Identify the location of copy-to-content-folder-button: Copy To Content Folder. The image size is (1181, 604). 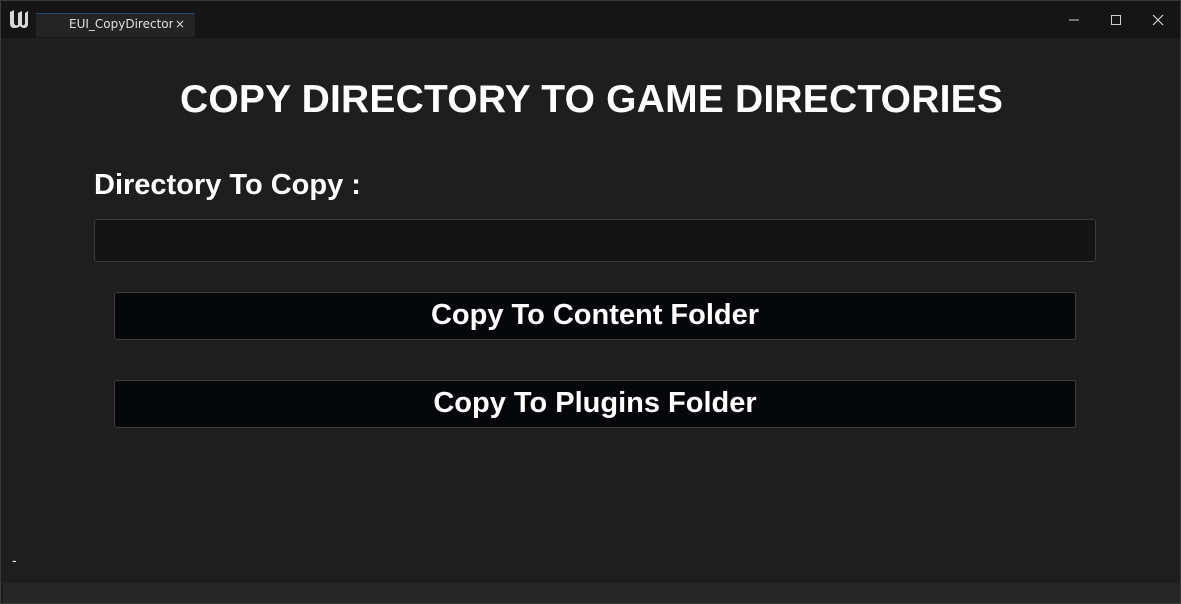
(595, 316).